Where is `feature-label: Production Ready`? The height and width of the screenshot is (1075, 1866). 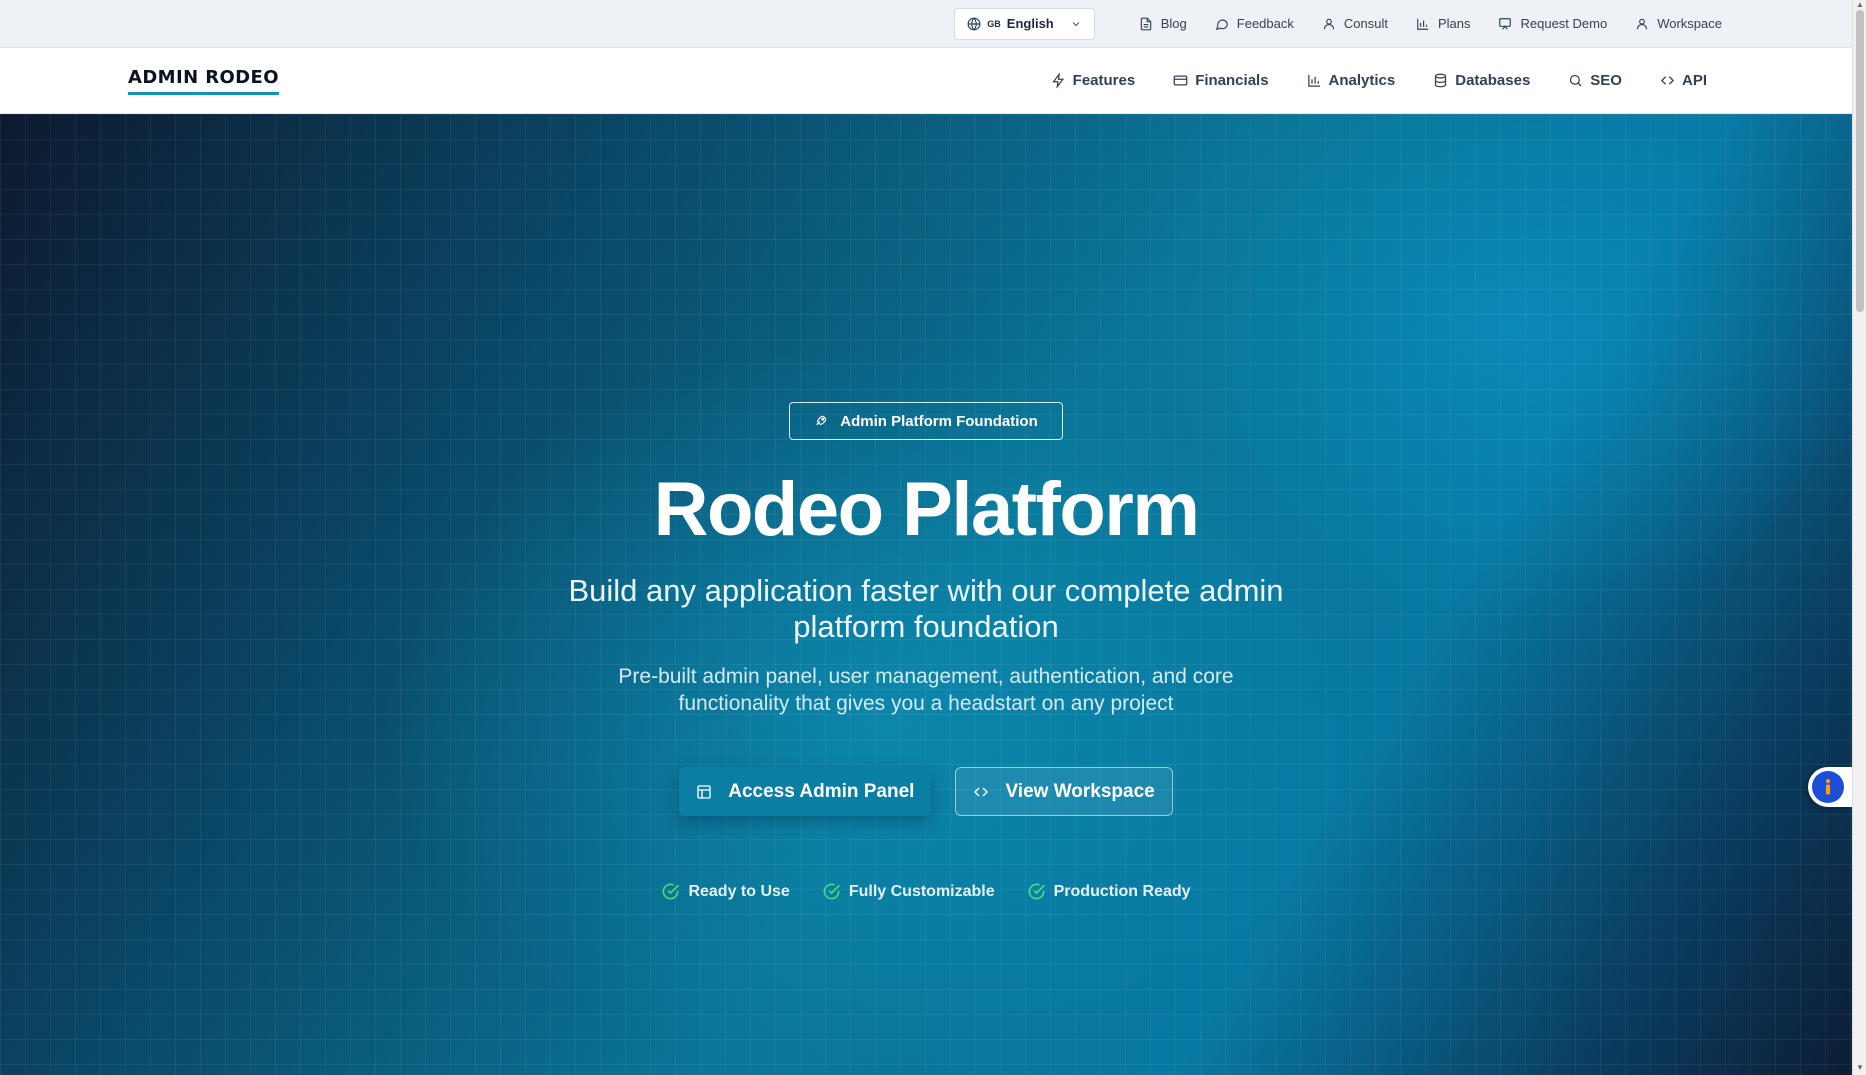
feature-label: Production Ready is located at coordinates (1122, 891).